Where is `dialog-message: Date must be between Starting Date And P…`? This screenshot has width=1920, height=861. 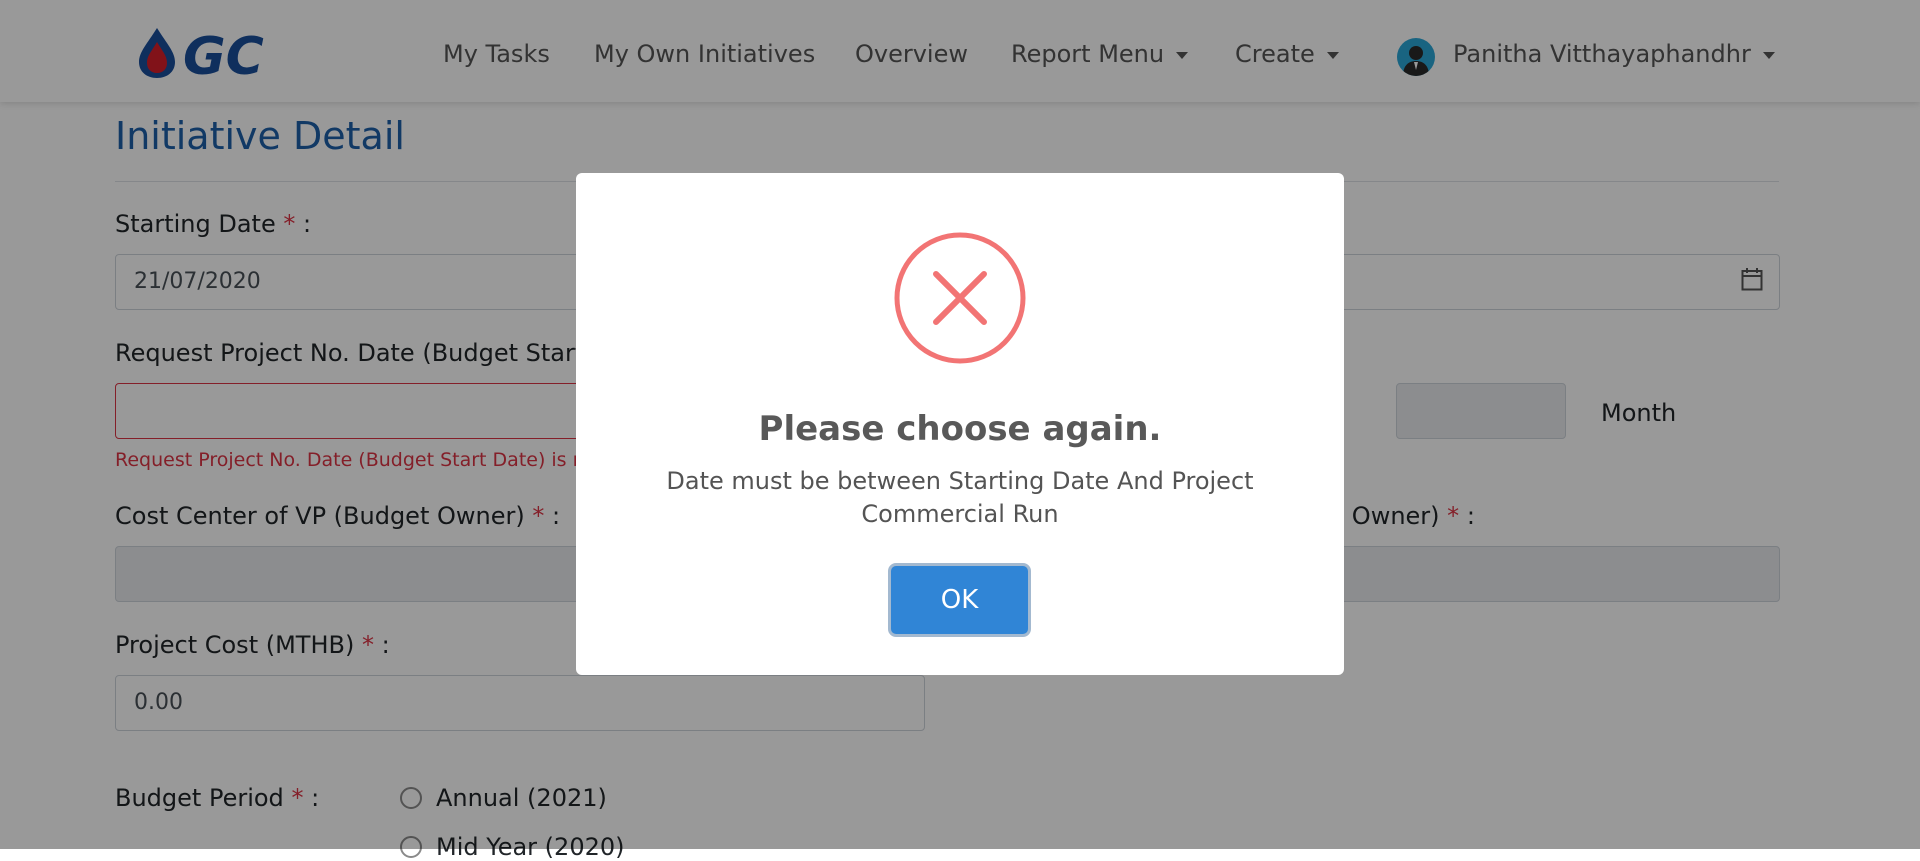 dialog-message: Date must be between Starting Date And P… is located at coordinates (960, 497).